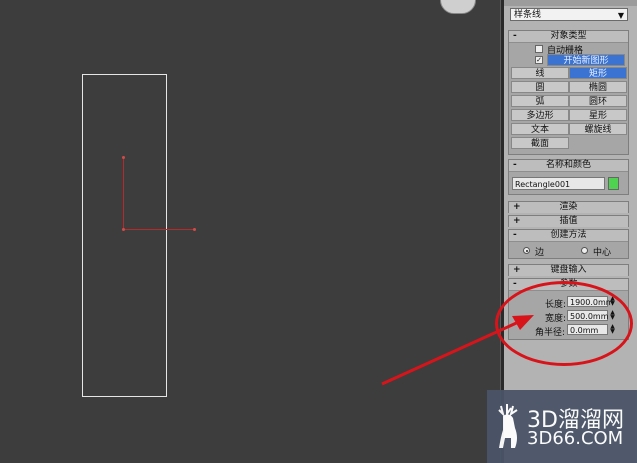 This screenshot has height=463, width=637. I want to click on watermark-url: 3D66.COM, so click(575, 438).